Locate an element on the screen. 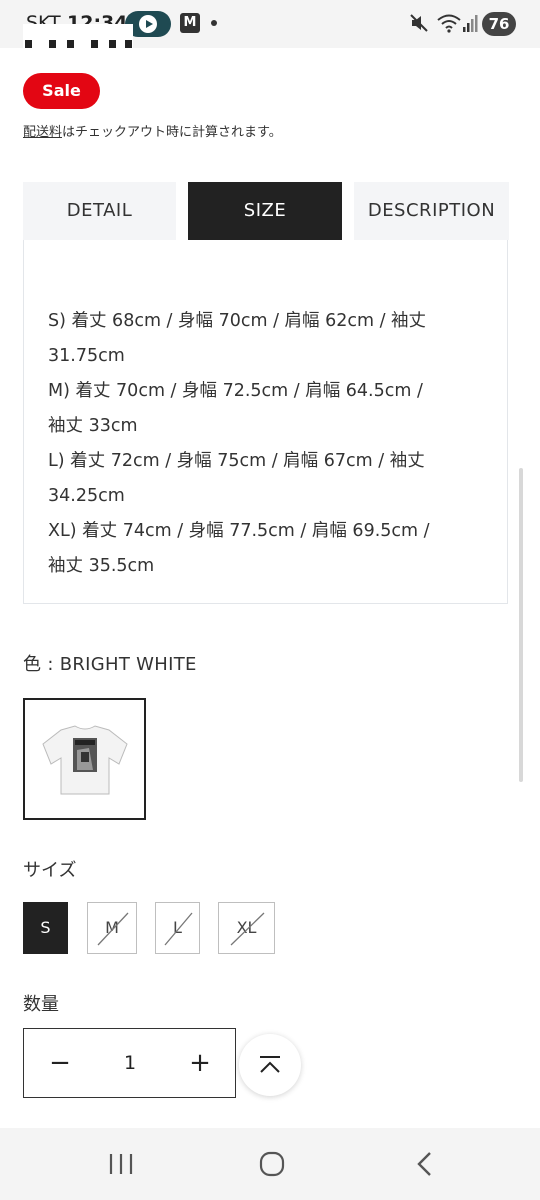 The height and width of the screenshot is (1200, 540). tshirt-thumbnail-icon is located at coordinates (85, 760).